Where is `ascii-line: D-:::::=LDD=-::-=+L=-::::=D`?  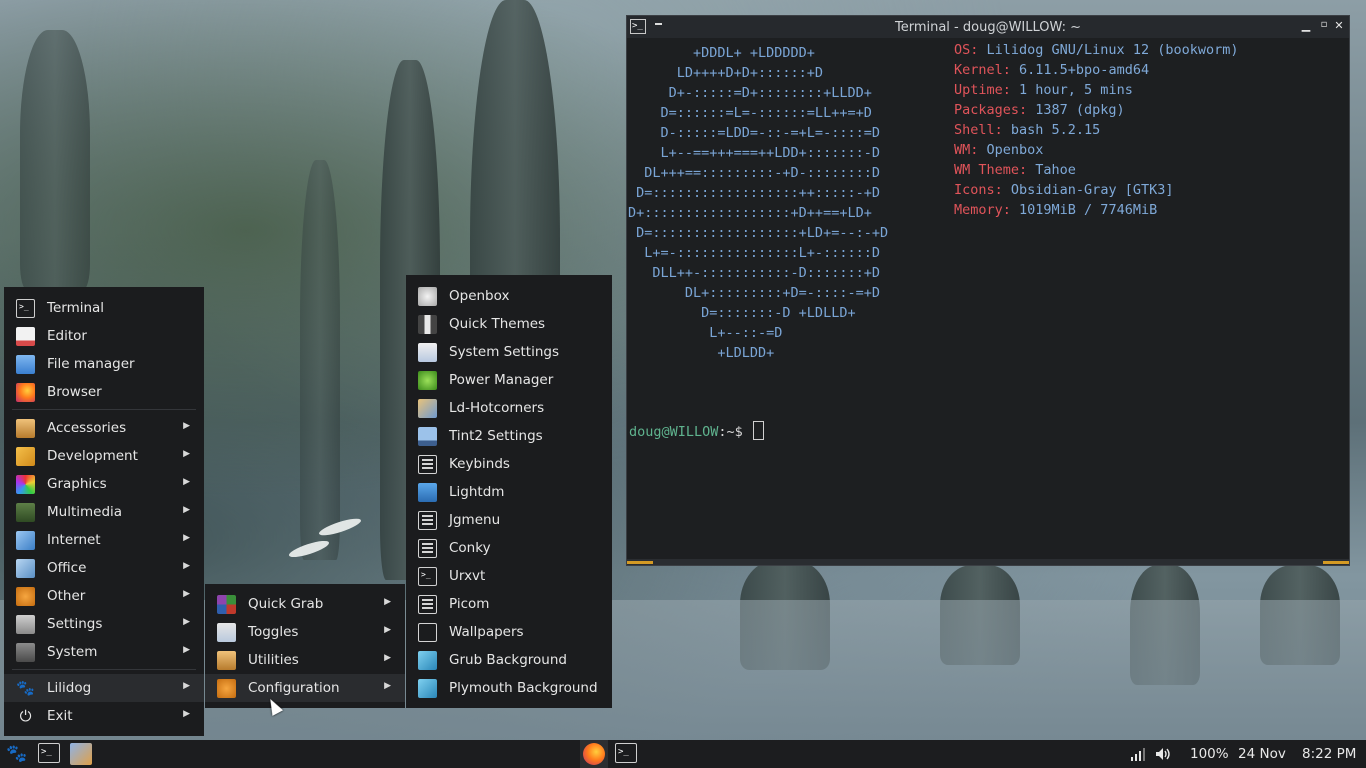
ascii-line: D-:::::=LDD=-::-=+L=-::::=D is located at coordinates (754, 133).